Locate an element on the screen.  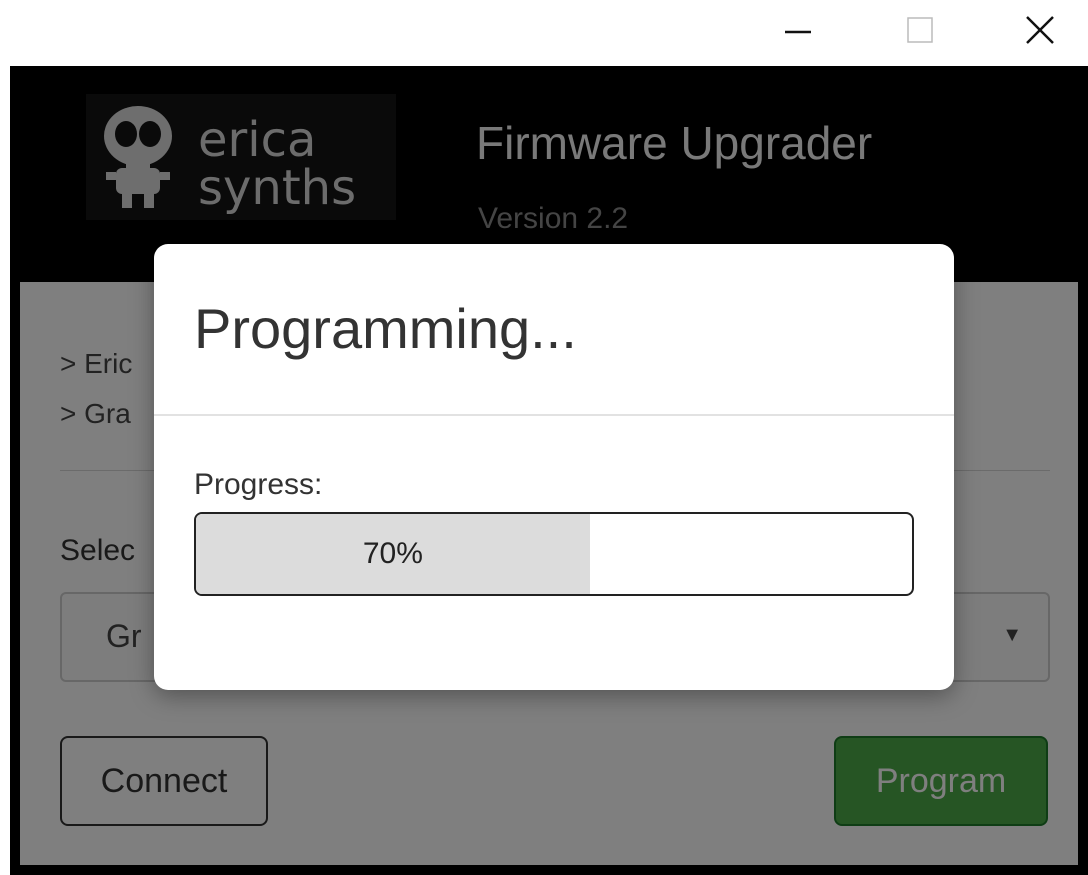
close-icon is located at coordinates (1040, 30).